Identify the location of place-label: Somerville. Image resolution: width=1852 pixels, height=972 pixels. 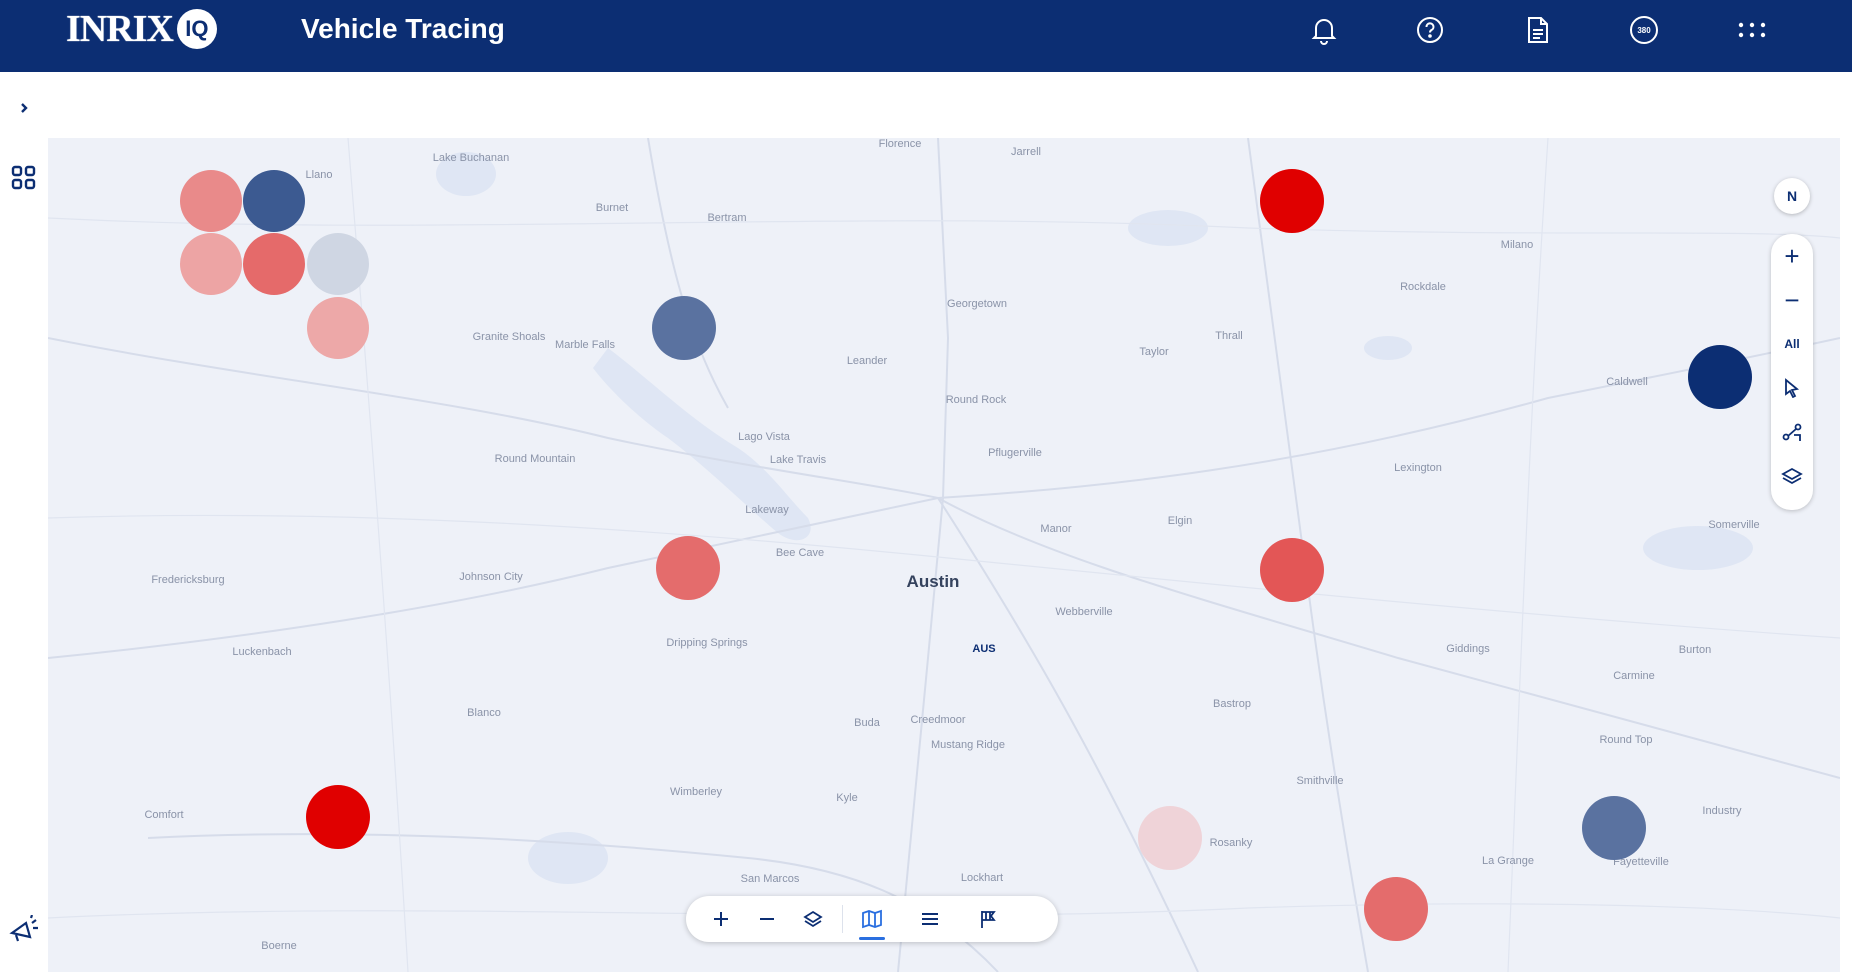
(1734, 525).